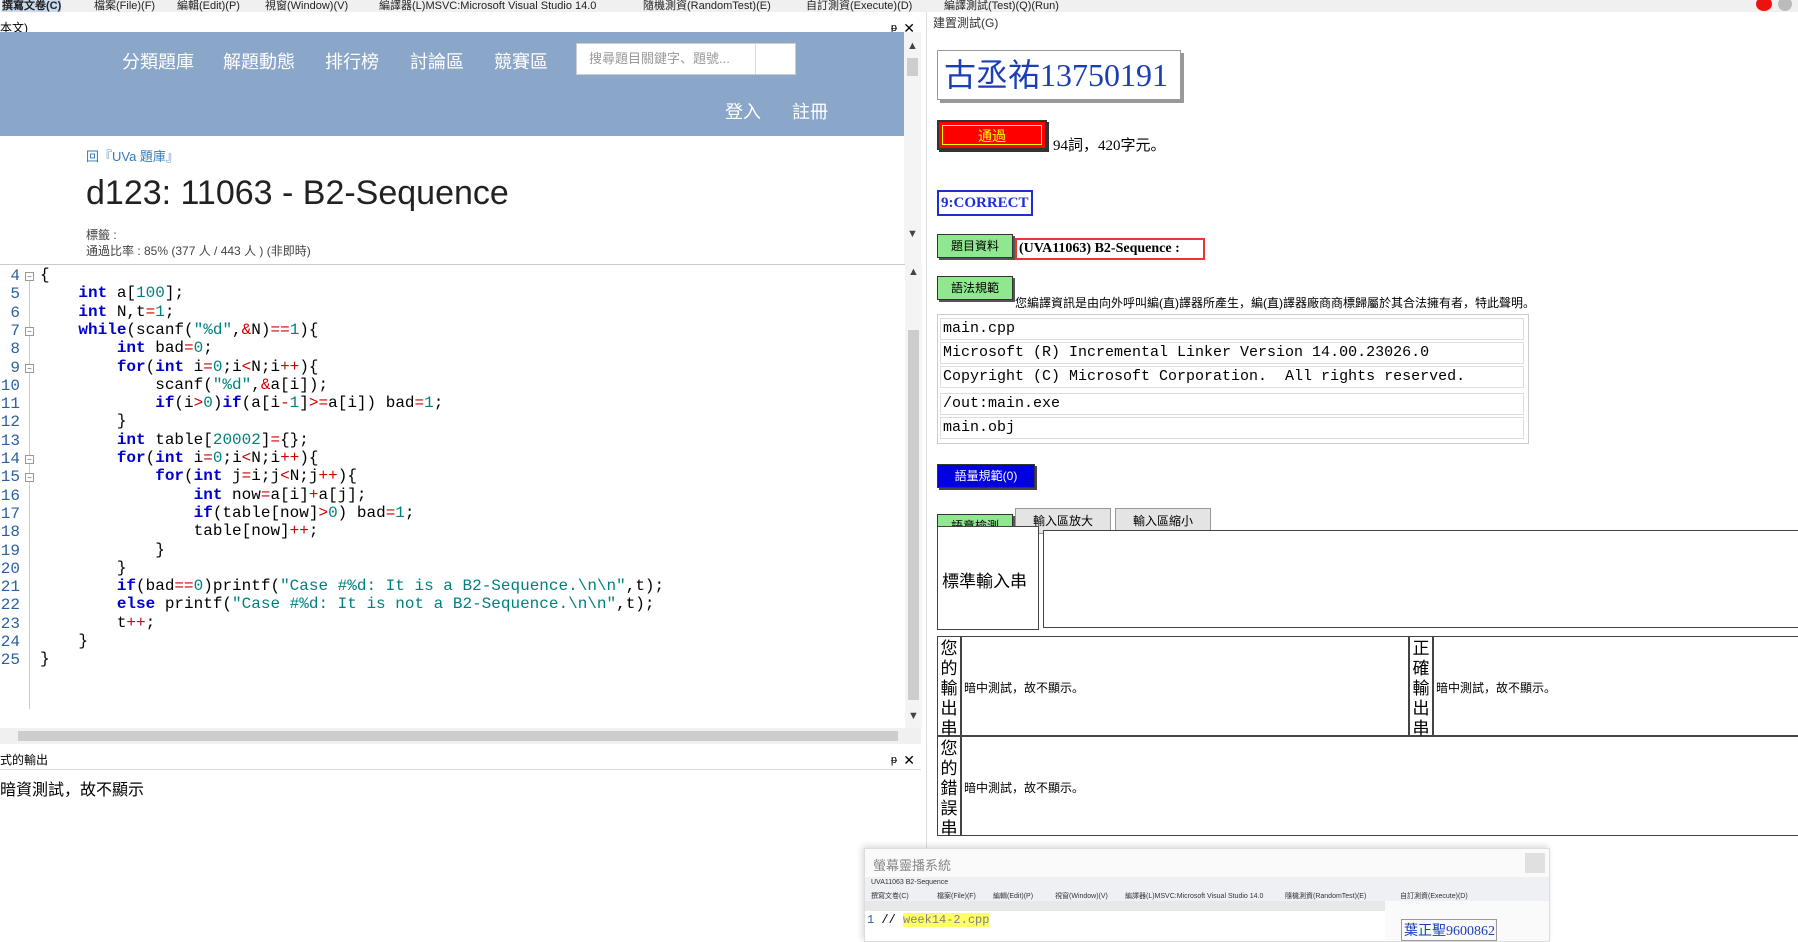 Image resolution: width=1798 pixels, height=942 pixels. I want to click on mini-menu-text: 編輯(Edit)(P), so click(1013, 896).